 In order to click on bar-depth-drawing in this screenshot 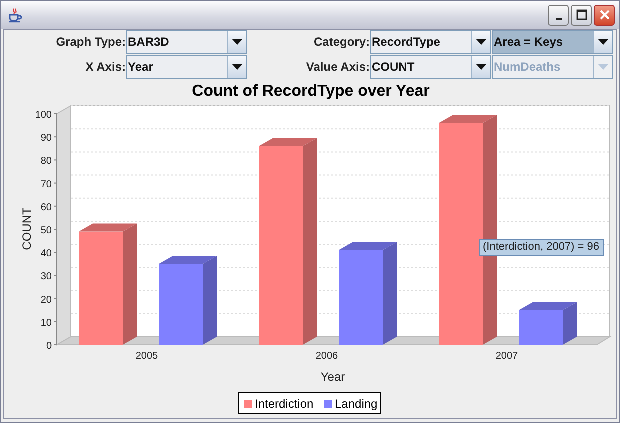, I will do `click(548, 323)`.